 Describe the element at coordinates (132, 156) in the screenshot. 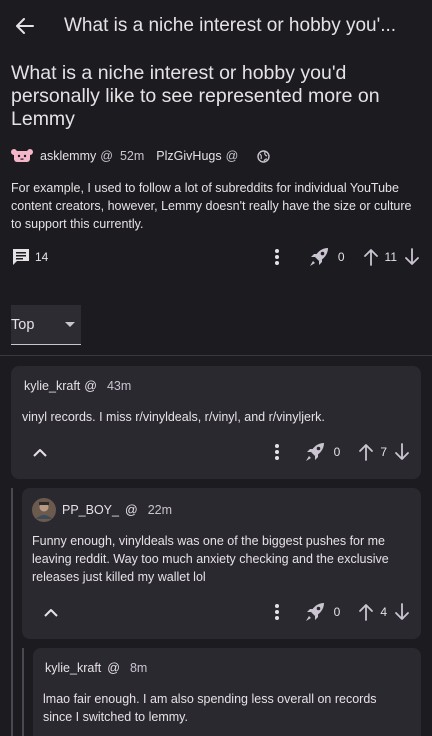

I see `post-time: 52m` at that location.